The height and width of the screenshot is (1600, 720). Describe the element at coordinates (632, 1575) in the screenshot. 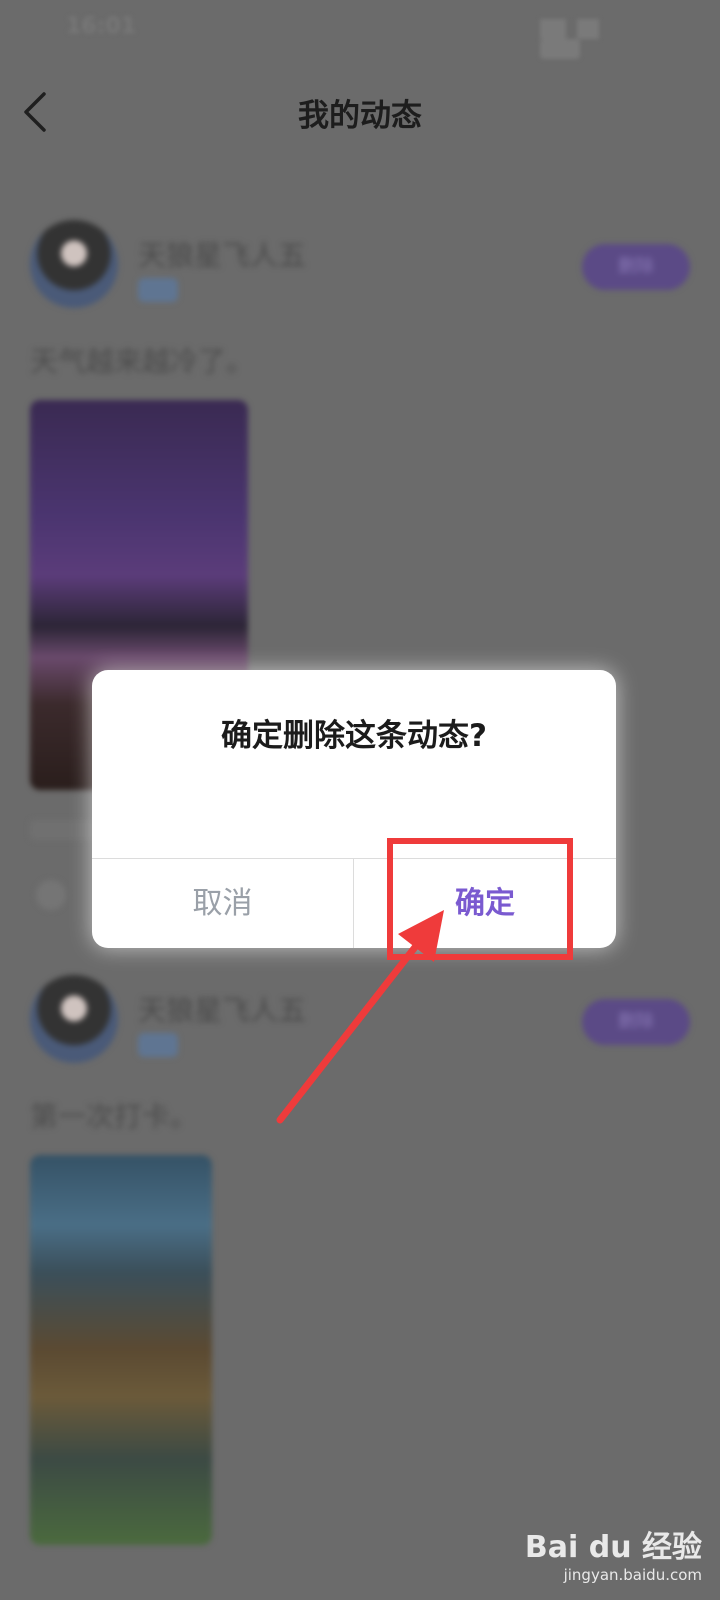

I see `watermark-url: jingyan.baidu.com` at that location.